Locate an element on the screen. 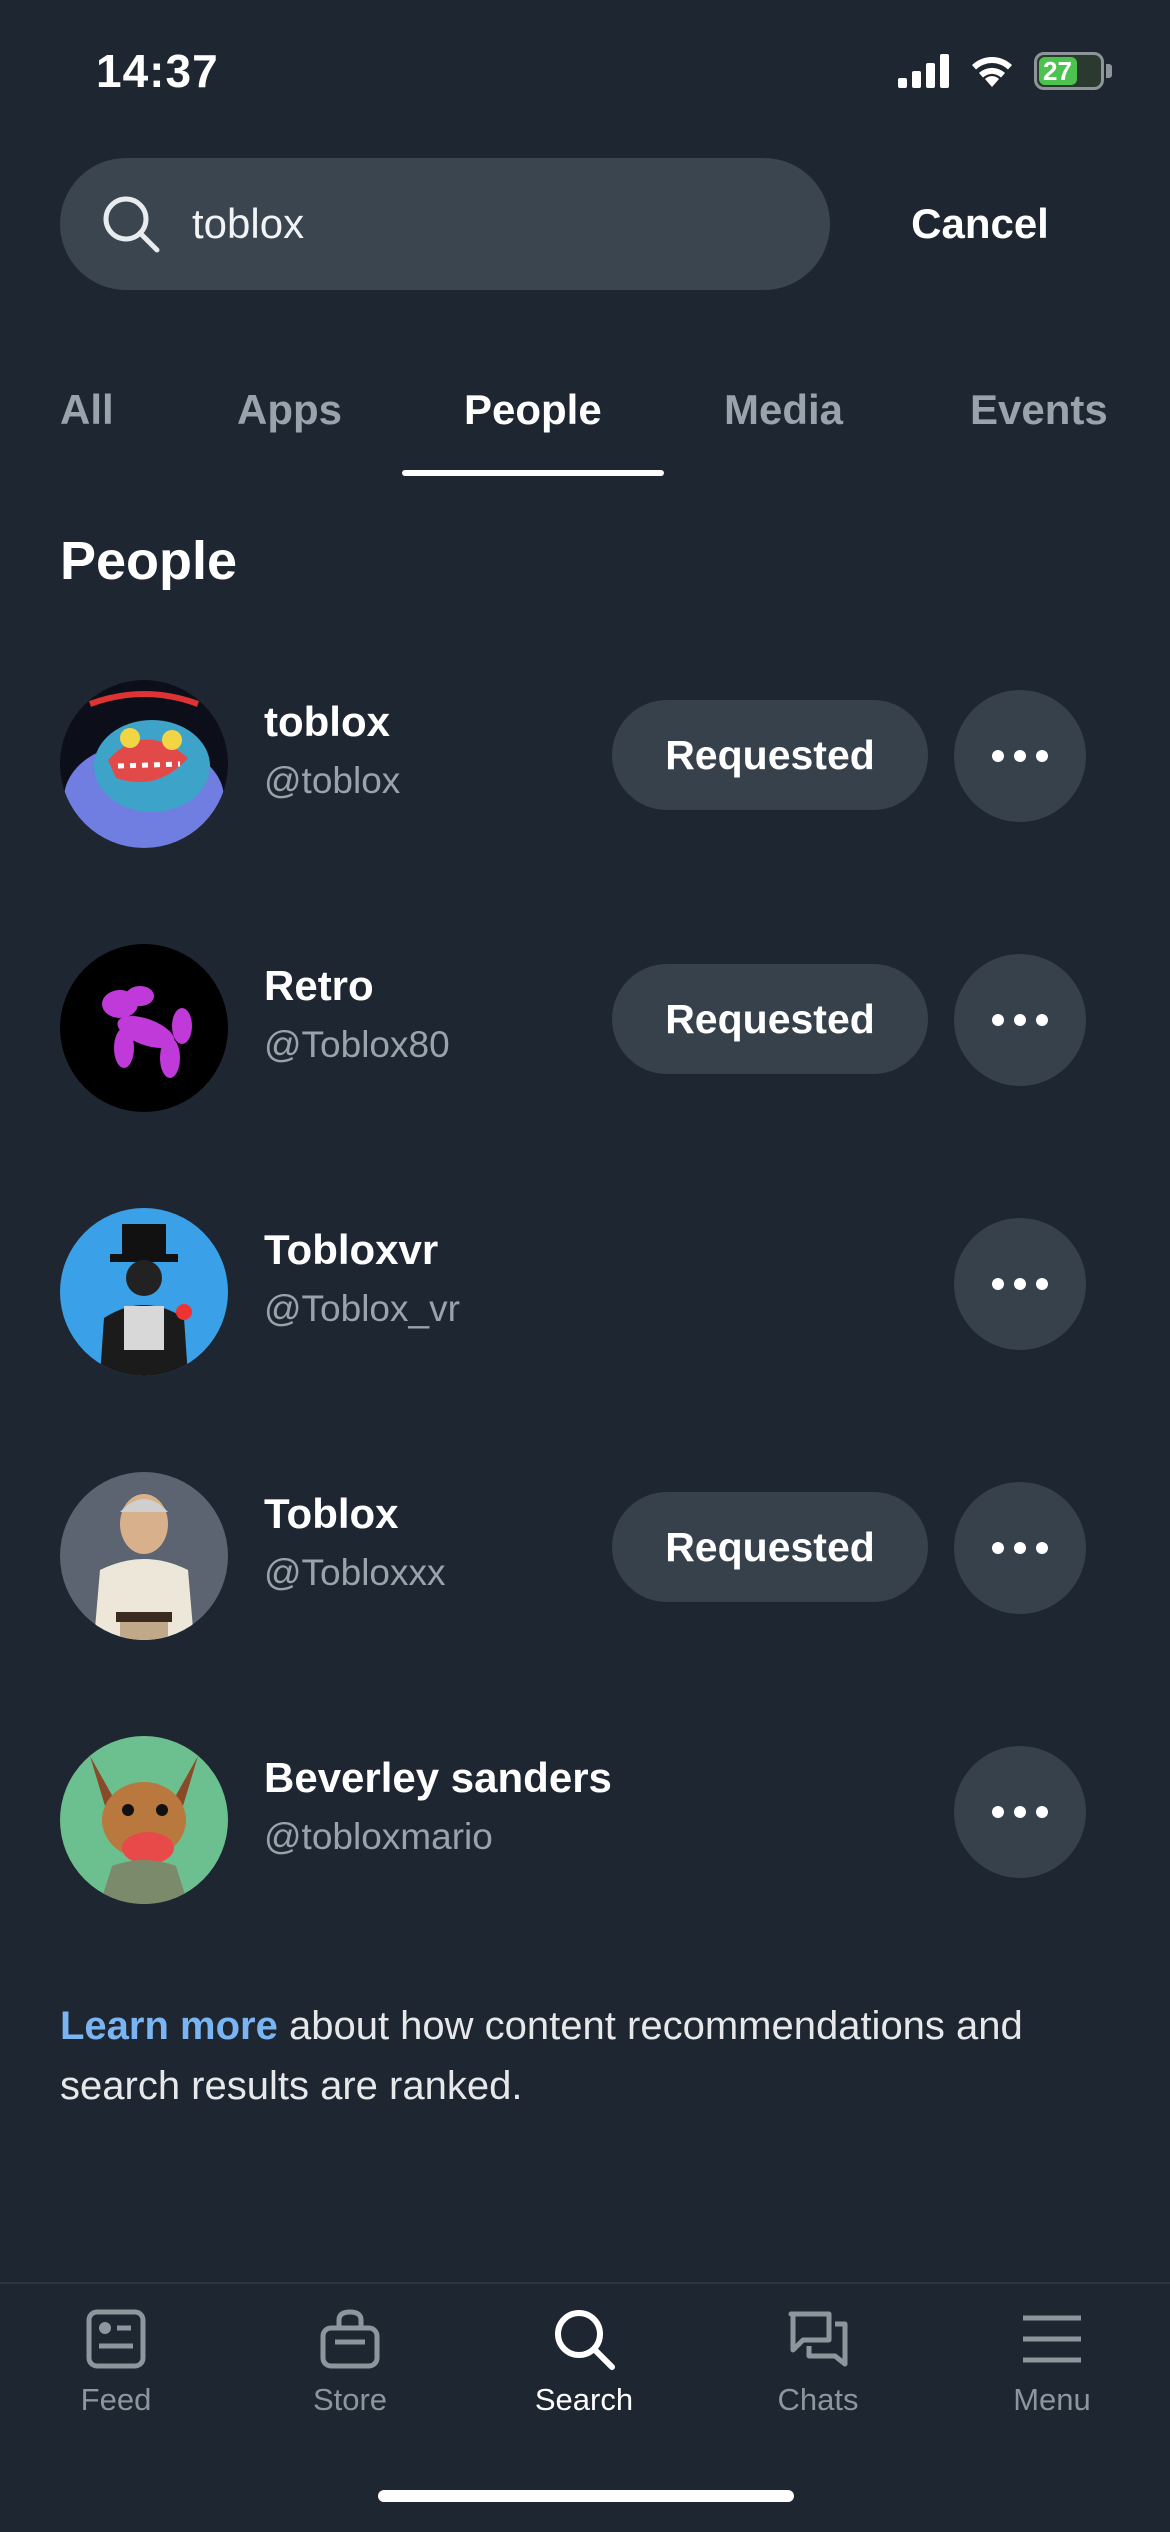  person-handle: @Toblox_vr is located at coordinates (362, 1308).